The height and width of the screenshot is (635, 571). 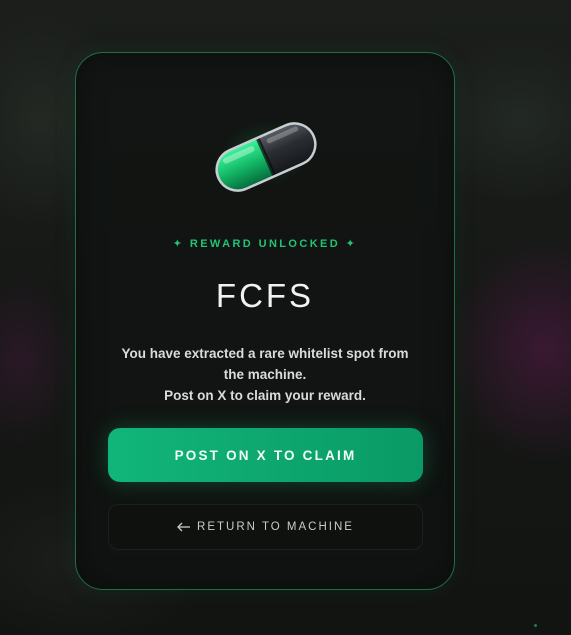 I want to click on reward-unlocked-kicker: ✦ REWARD UNLOCKED ✦, so click(x=265, y=244).